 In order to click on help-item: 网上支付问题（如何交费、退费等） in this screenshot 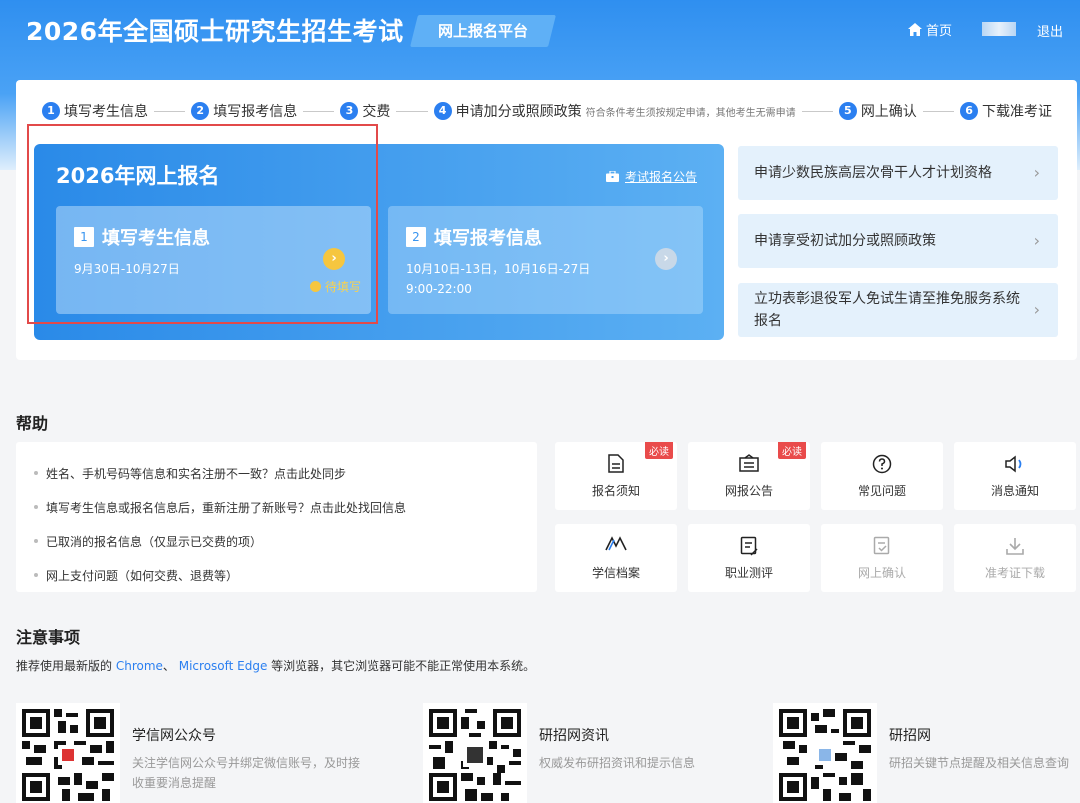, I will do `click(285, 575)`.